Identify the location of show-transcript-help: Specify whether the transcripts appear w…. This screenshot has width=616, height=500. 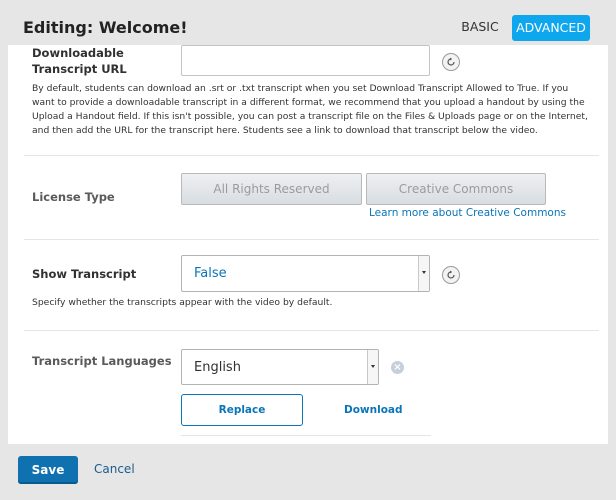
(182, 302).